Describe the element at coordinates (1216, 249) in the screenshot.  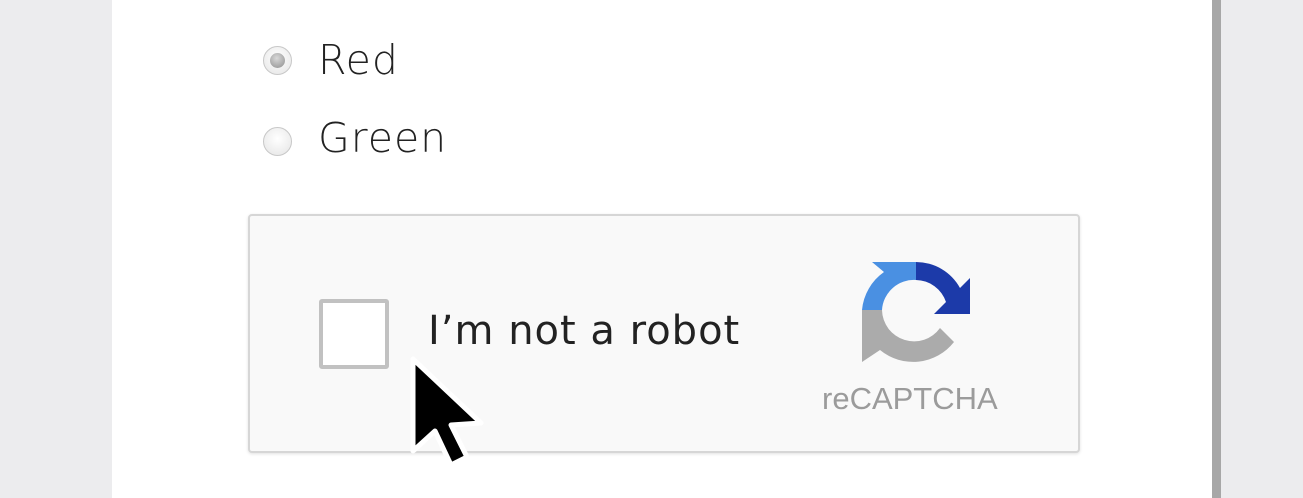
I see `panel-border` at that location.